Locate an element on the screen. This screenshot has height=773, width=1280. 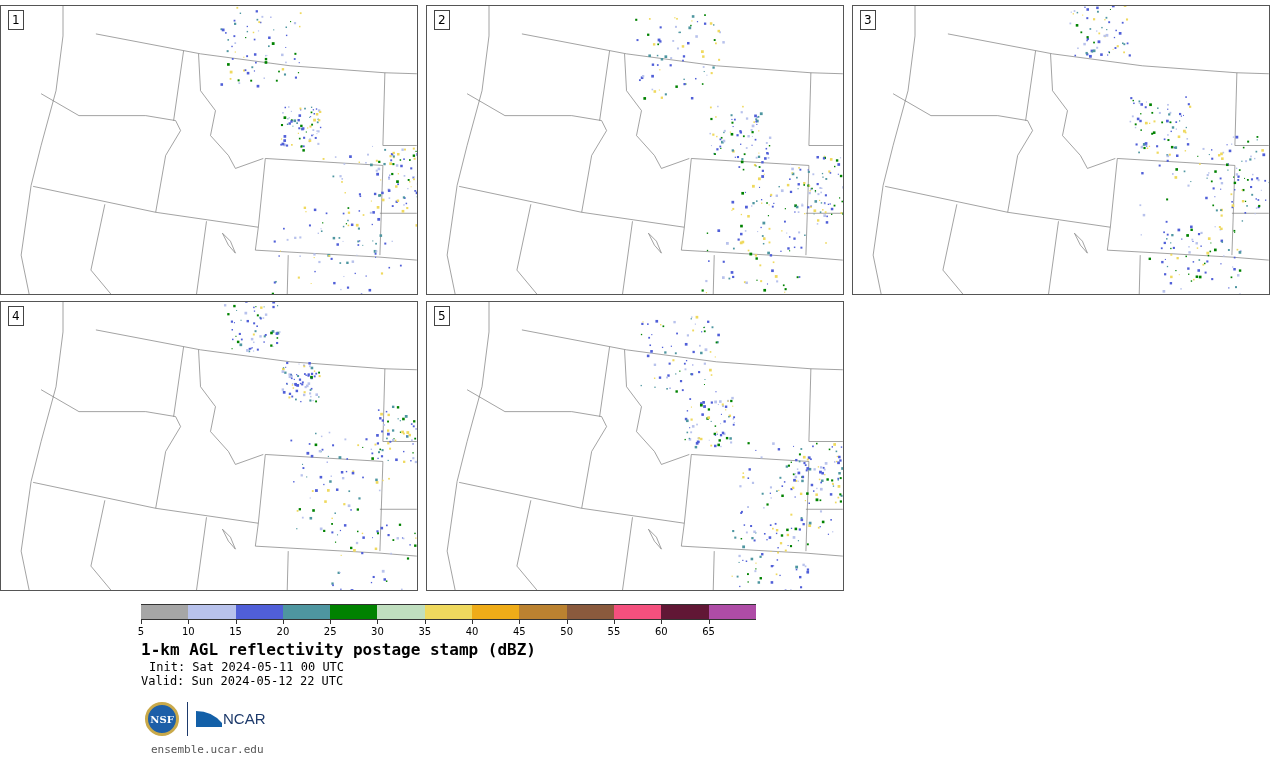
panel-number: 5 is located at coordinates (442, 316).